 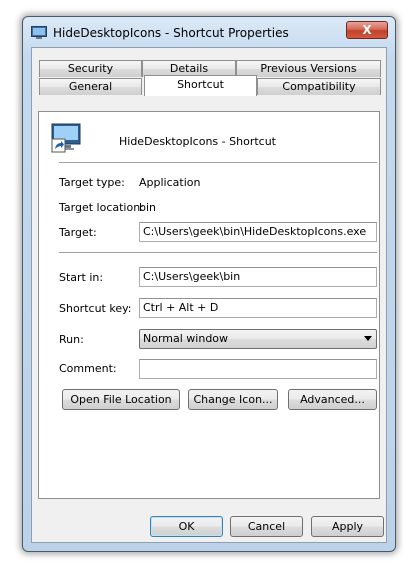 I want to click on tab-general: General, so click(x=90, y=86).